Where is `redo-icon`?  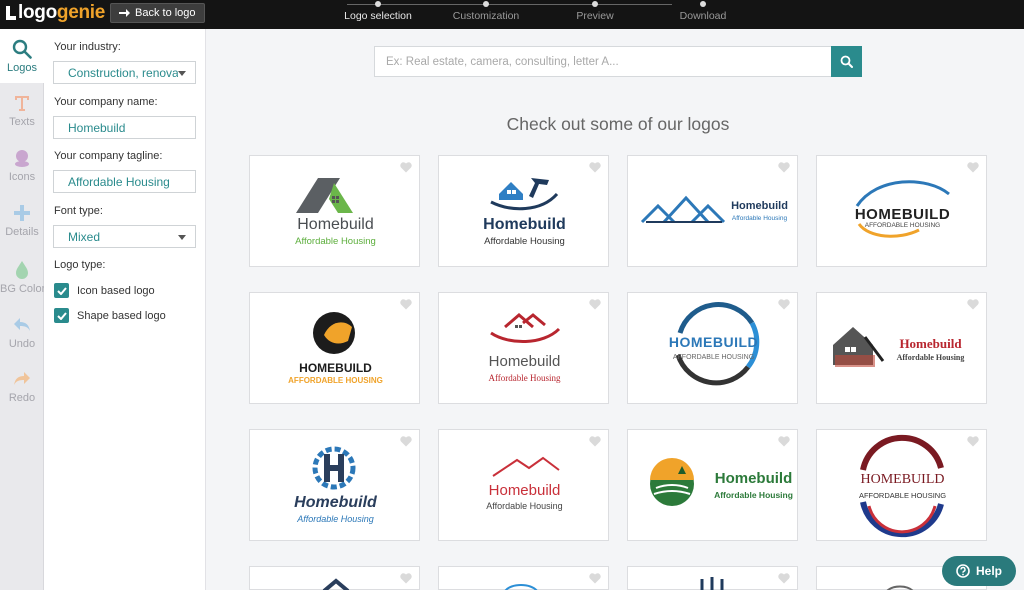
redo-icon is located at coordinates (22, 378).